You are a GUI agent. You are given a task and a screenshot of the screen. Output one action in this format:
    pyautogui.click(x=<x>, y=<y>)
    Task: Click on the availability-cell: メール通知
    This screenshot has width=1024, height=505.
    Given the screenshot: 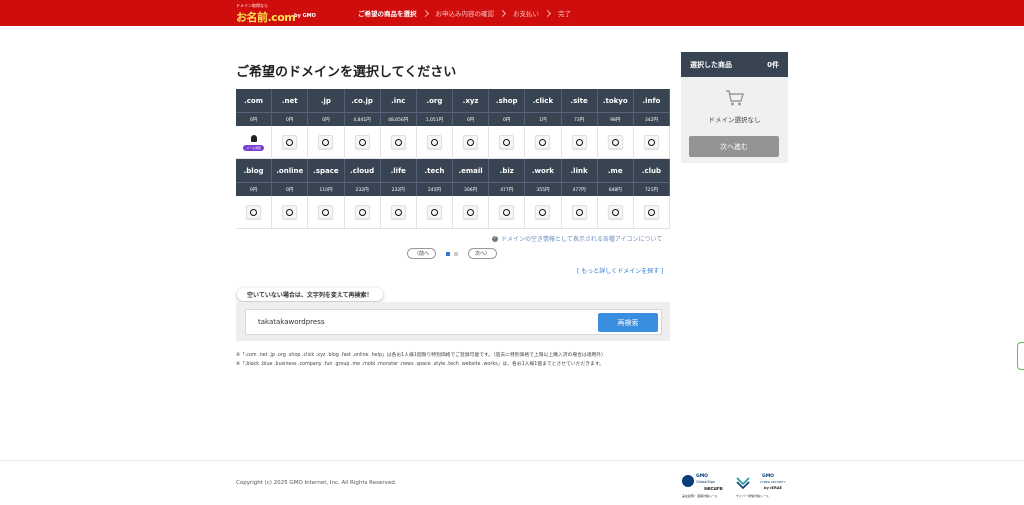 What is the action you would take?
    pyautogui.click(x=254, y=142)
    